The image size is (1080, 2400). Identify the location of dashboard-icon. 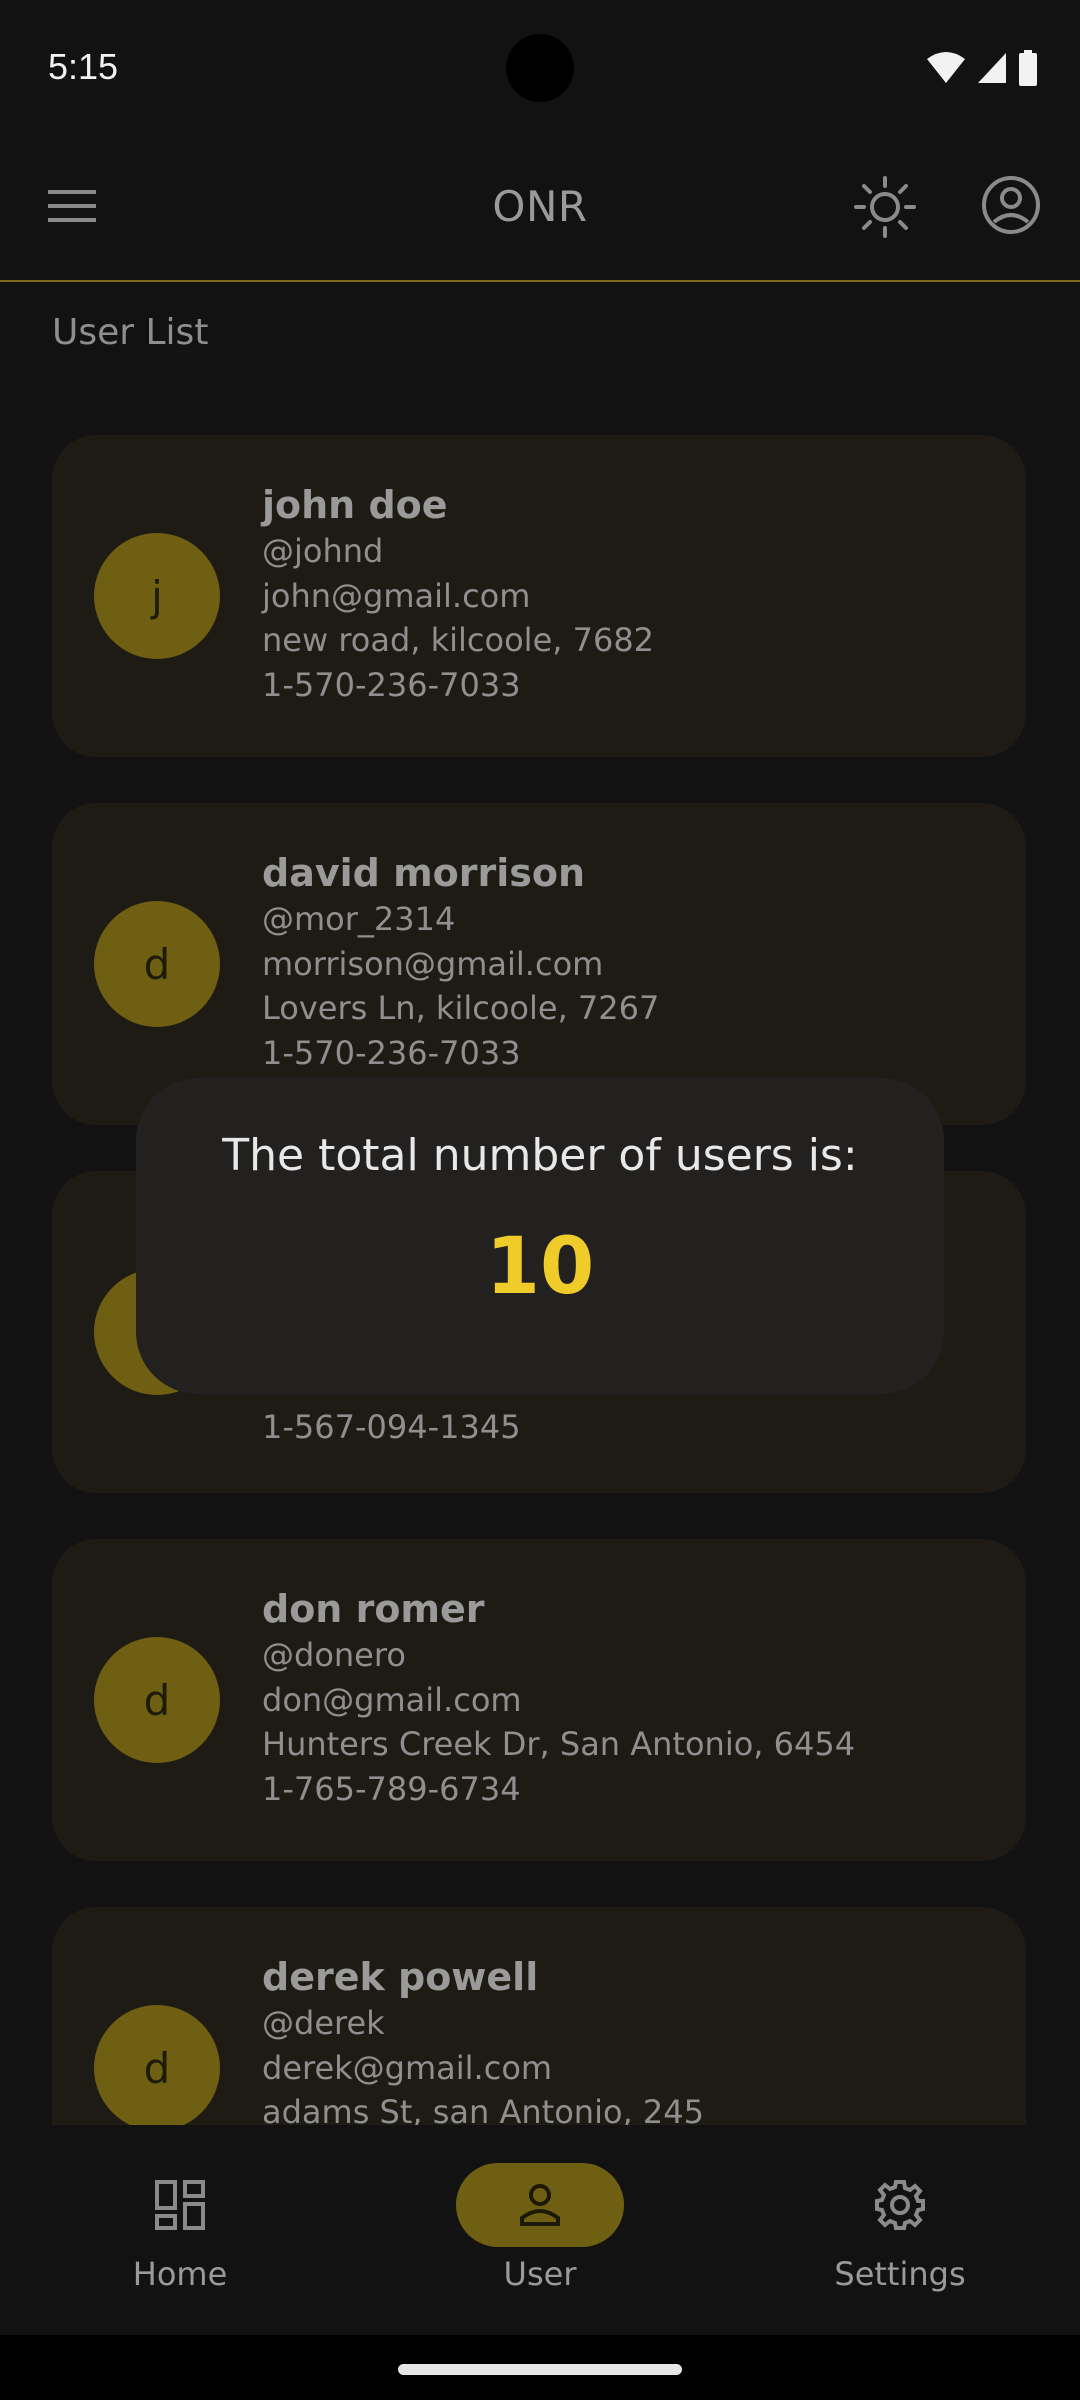
(180, 2205).